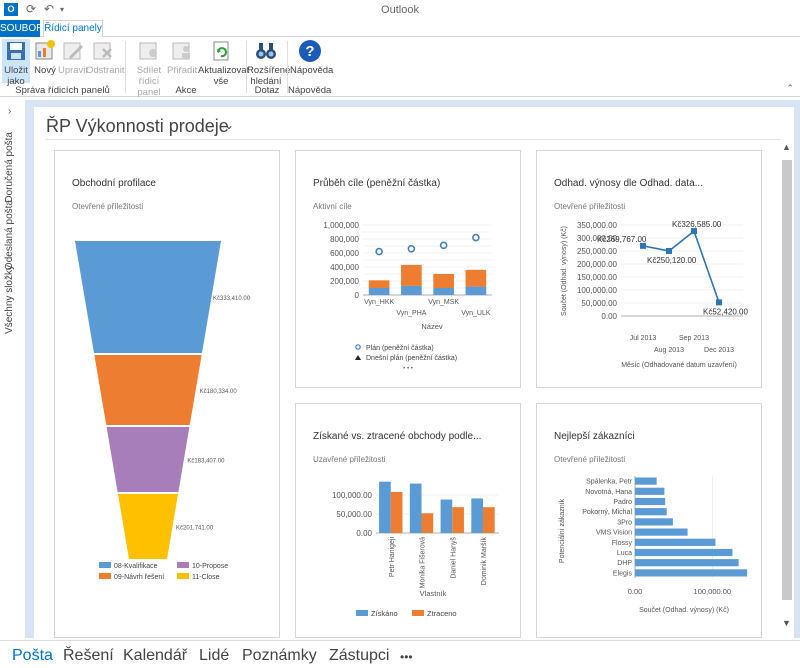  I want to click on scroll-down-icon: ▼, so click(786, 623).